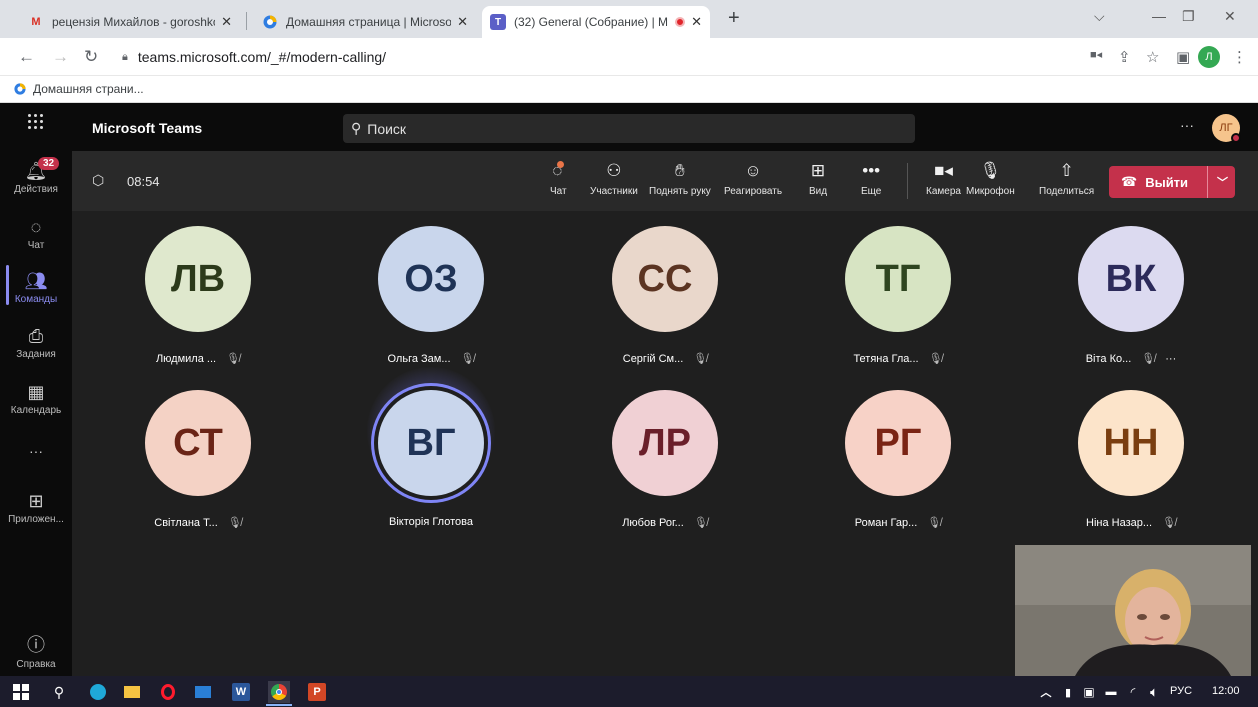  What do you see at coordinates (1230, 16) in the screenshot?
I see `close-window-button: ✕` at bounding box center [1230, 16].